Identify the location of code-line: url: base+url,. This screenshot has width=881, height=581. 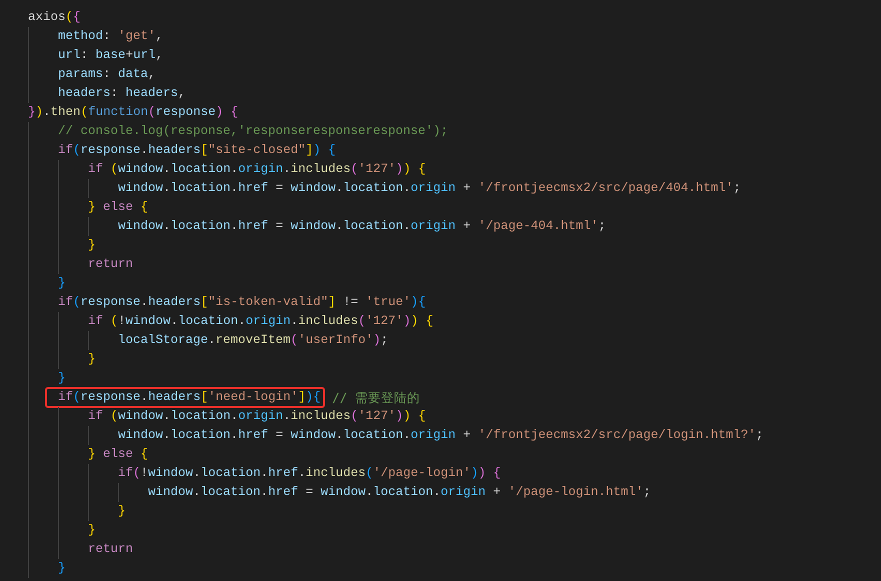
(111, 55).